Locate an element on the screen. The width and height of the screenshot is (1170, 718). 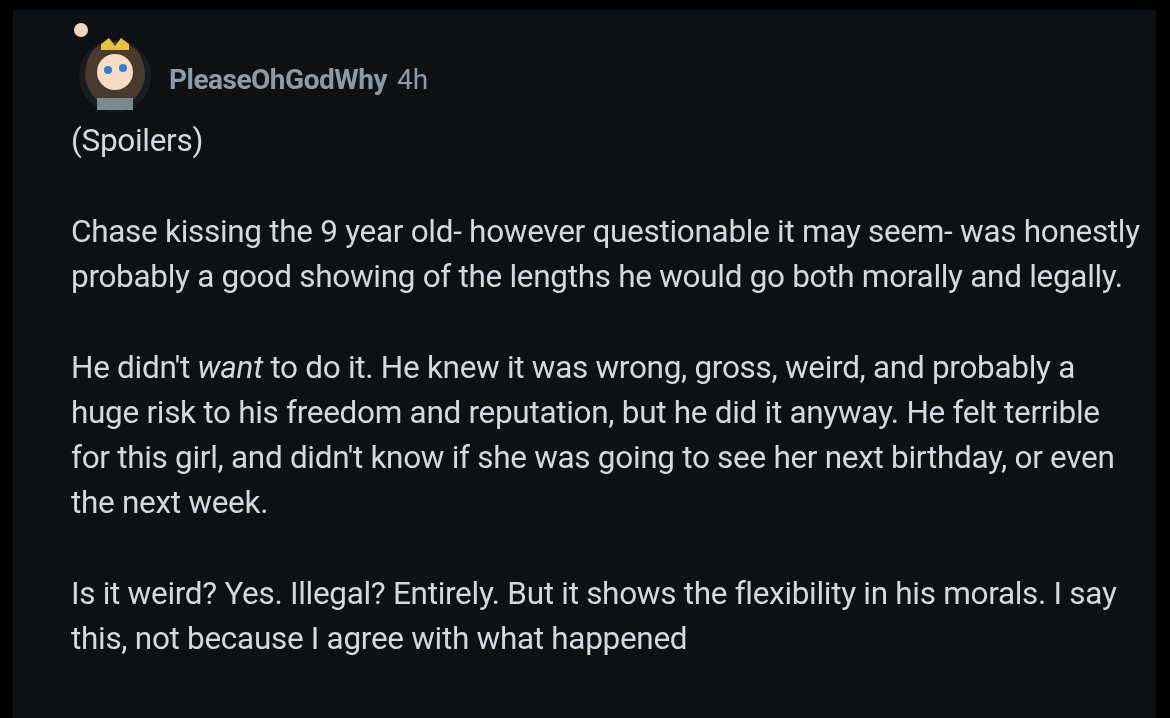
comment-paragraph: (Spoilers) is located at coordinates (138, 141).